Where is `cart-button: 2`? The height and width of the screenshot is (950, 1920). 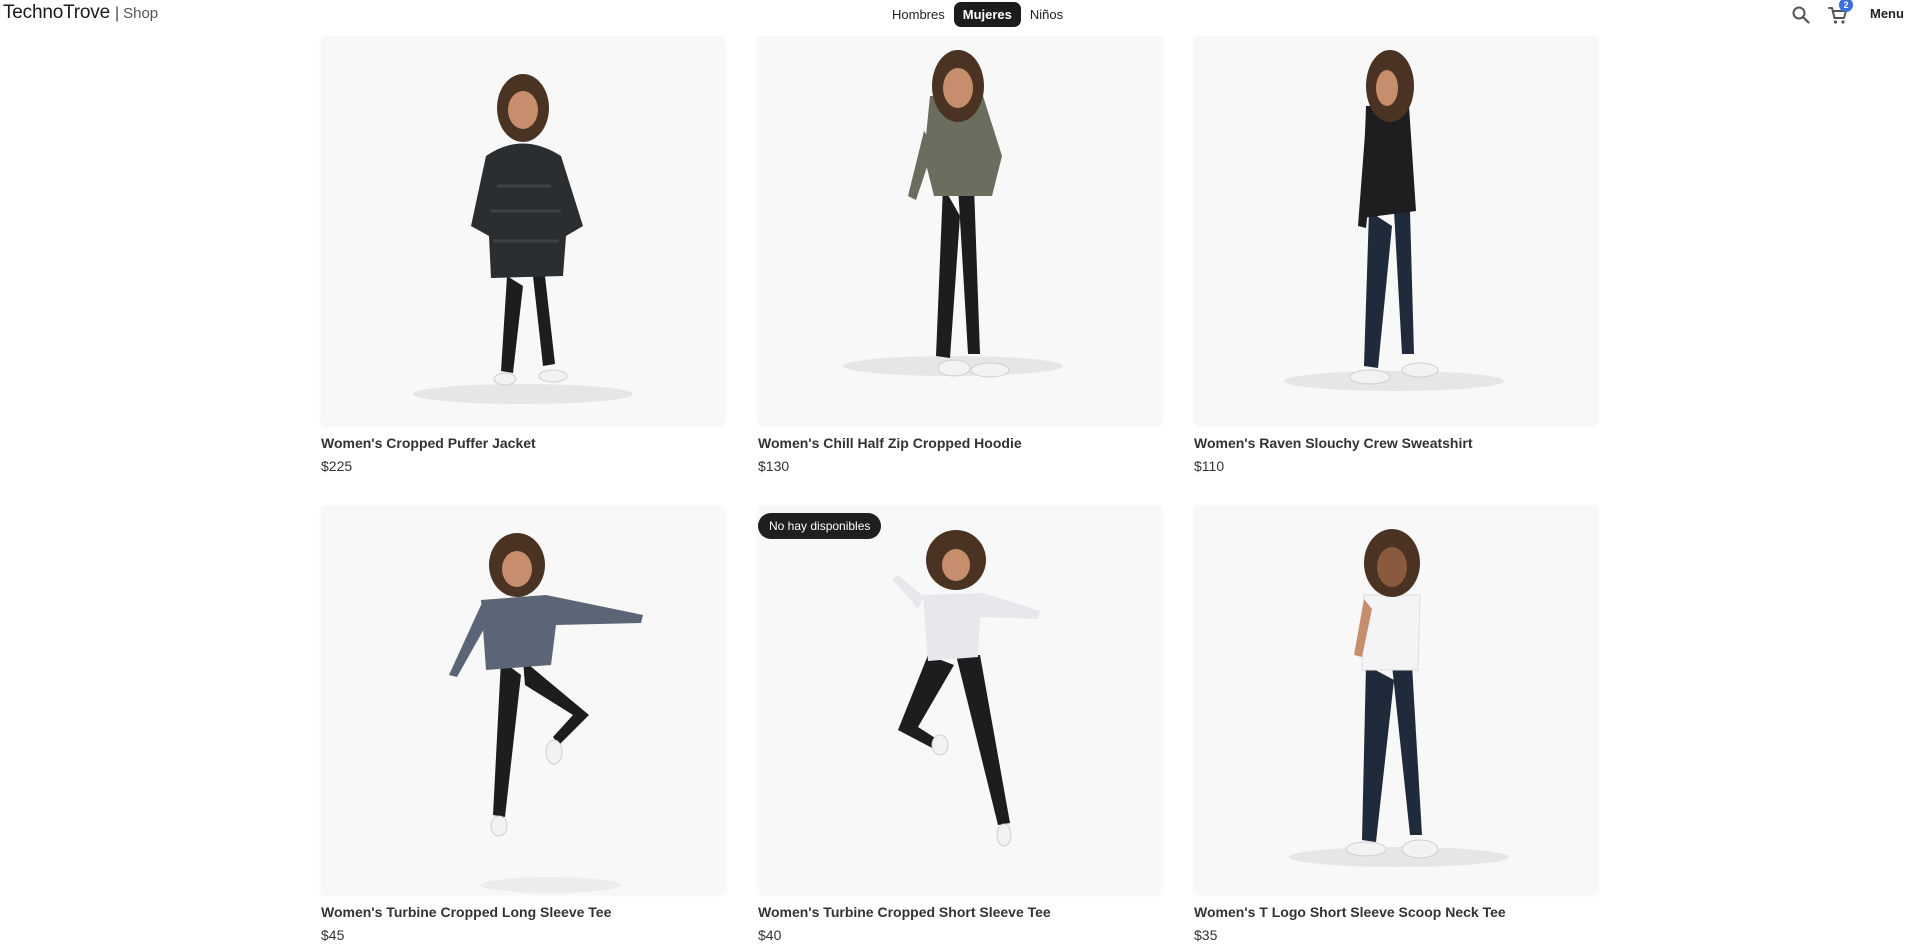
cart-button: 2 is located at coordinates (1839, 13).